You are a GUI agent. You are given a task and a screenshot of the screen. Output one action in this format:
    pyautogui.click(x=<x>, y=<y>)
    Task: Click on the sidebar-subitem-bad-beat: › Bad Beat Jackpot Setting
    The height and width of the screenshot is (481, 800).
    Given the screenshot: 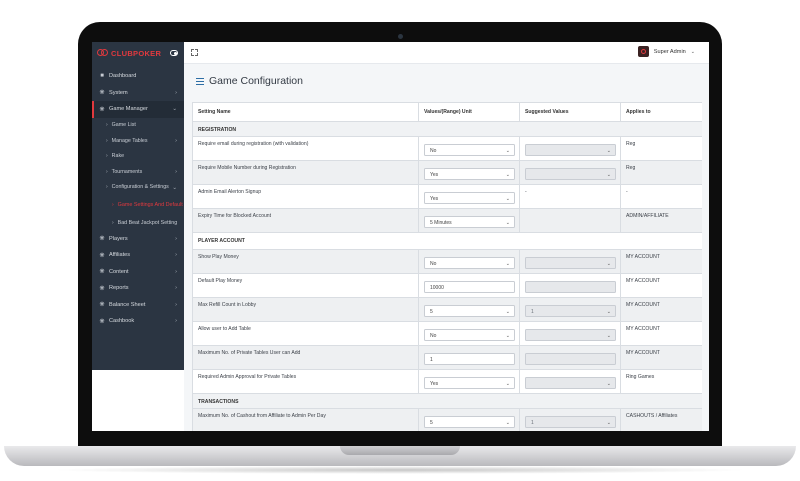 What is the action you would take?
    pyautogui.click(x=138, y=223)
    